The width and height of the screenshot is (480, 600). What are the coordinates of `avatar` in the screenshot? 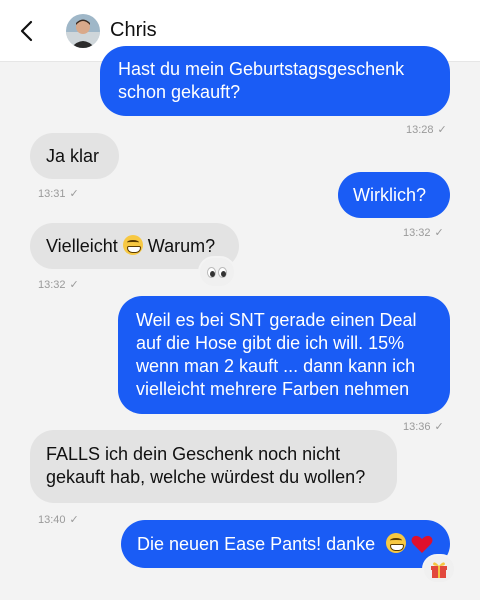 It's located at (83, 31).